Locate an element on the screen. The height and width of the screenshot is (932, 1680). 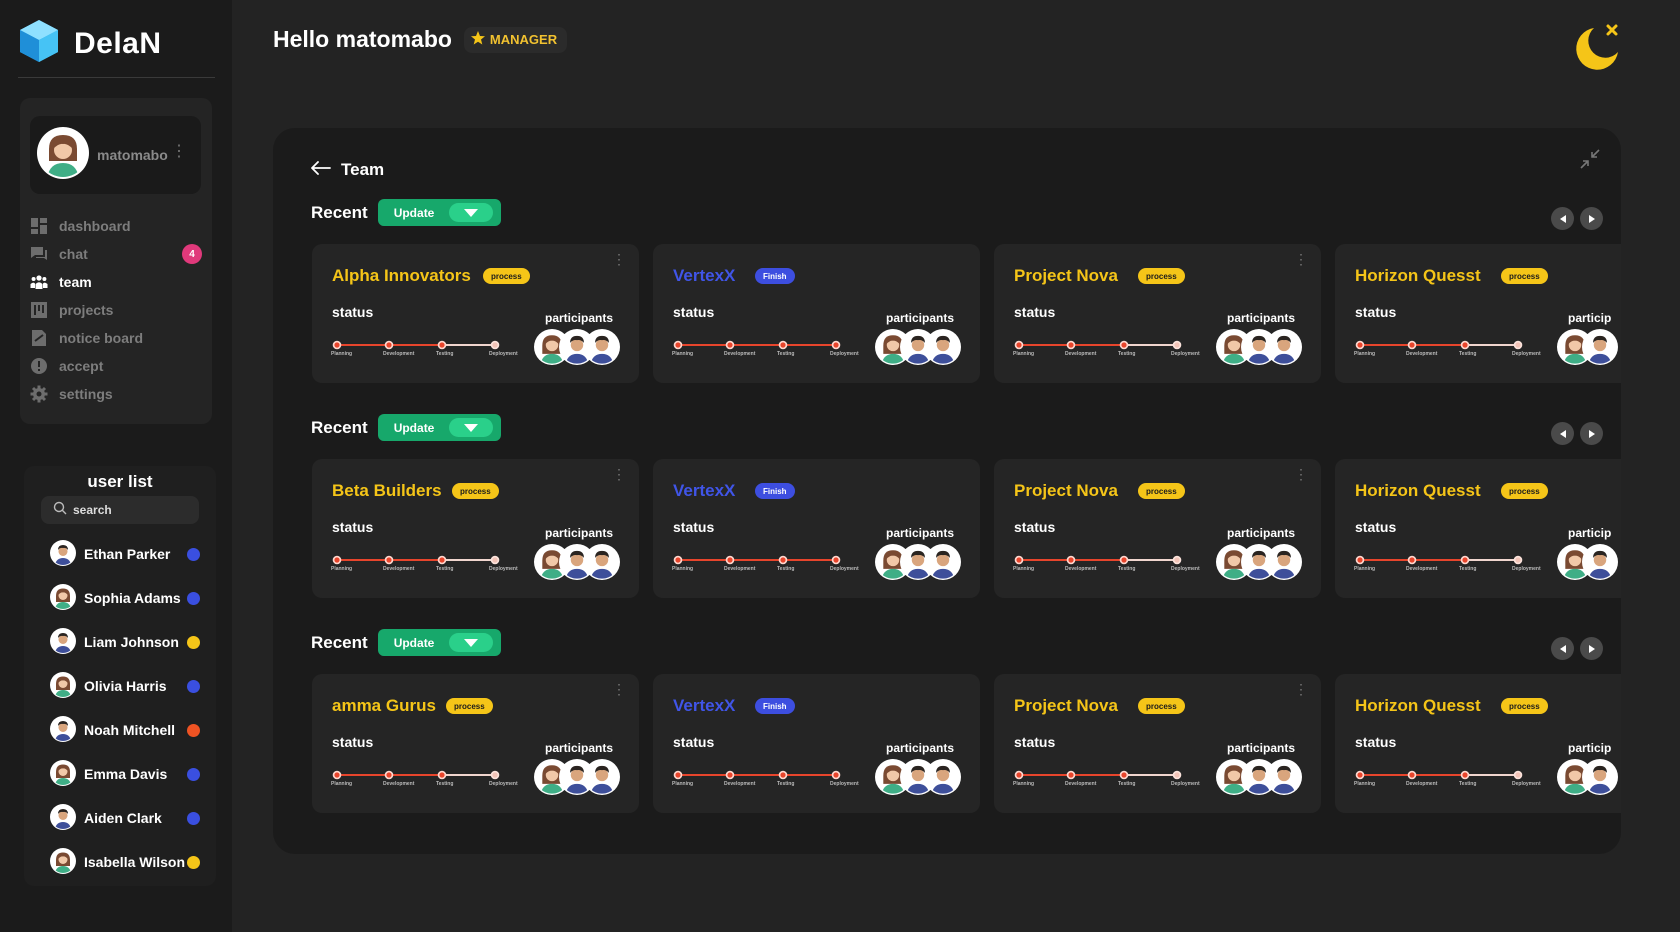
user-list-item: Aiden Clark is located at coordinates (125, 818).